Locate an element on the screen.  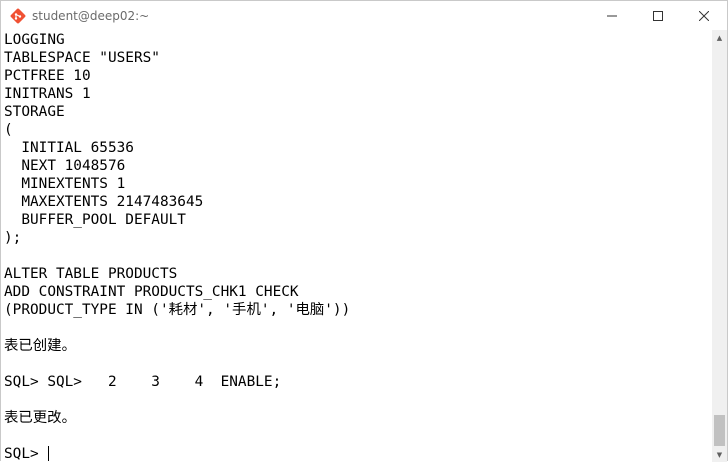
terminal-line: STORAGE is located at coordinates (34, 112).